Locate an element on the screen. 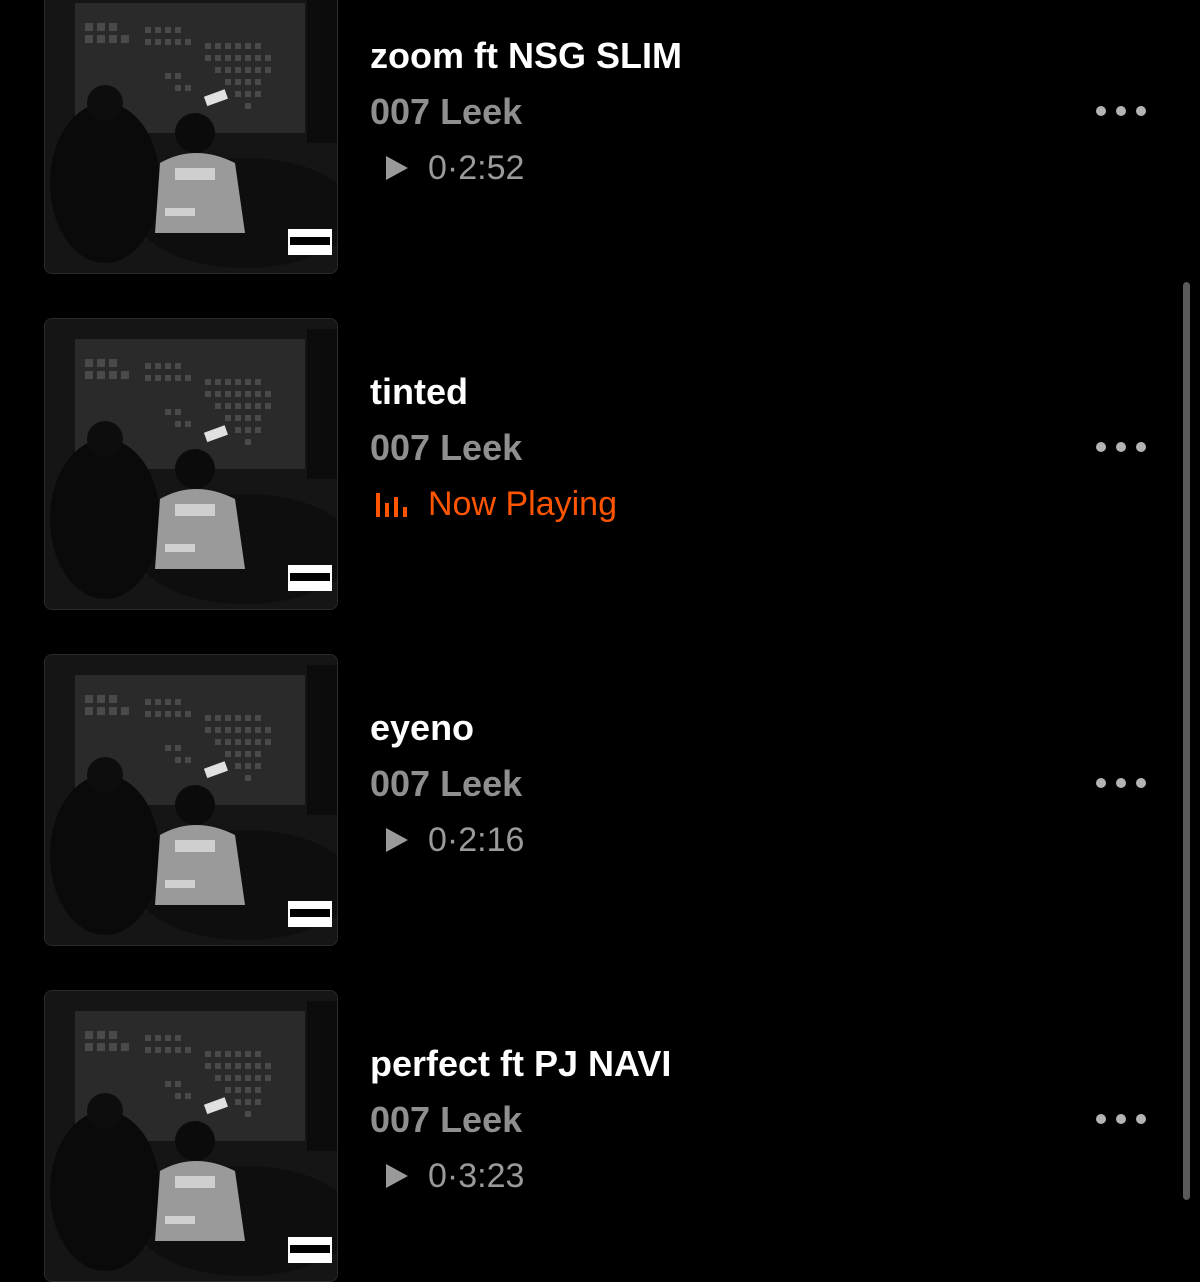 Image resolution: width=1200 pixels, height=1282 pixels. track-title: perfect ft PJ NAVI is located at coordinates (520, 1064).